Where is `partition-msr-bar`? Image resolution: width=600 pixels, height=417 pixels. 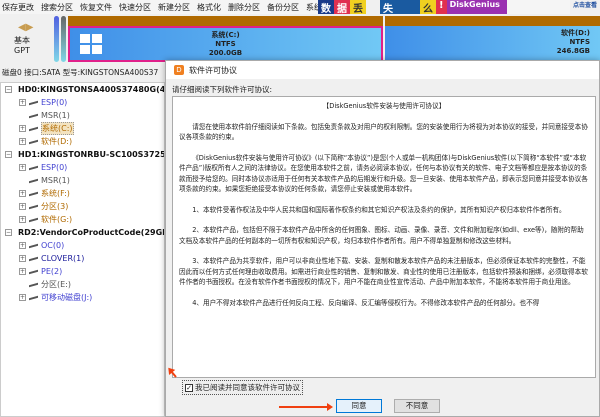
partition-msr-bar is located at coordinates (63, 39).